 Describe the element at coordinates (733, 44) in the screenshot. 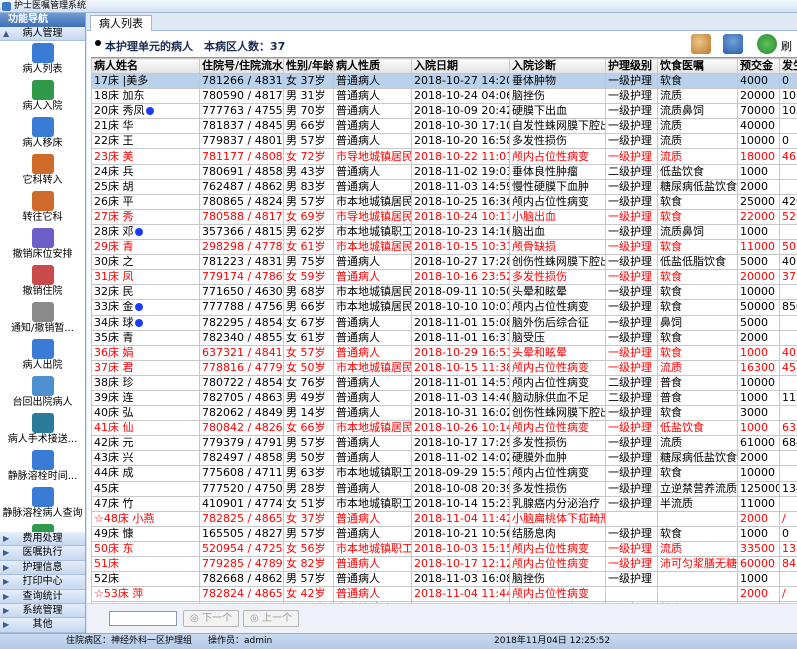

I see `user-icon` at that location.